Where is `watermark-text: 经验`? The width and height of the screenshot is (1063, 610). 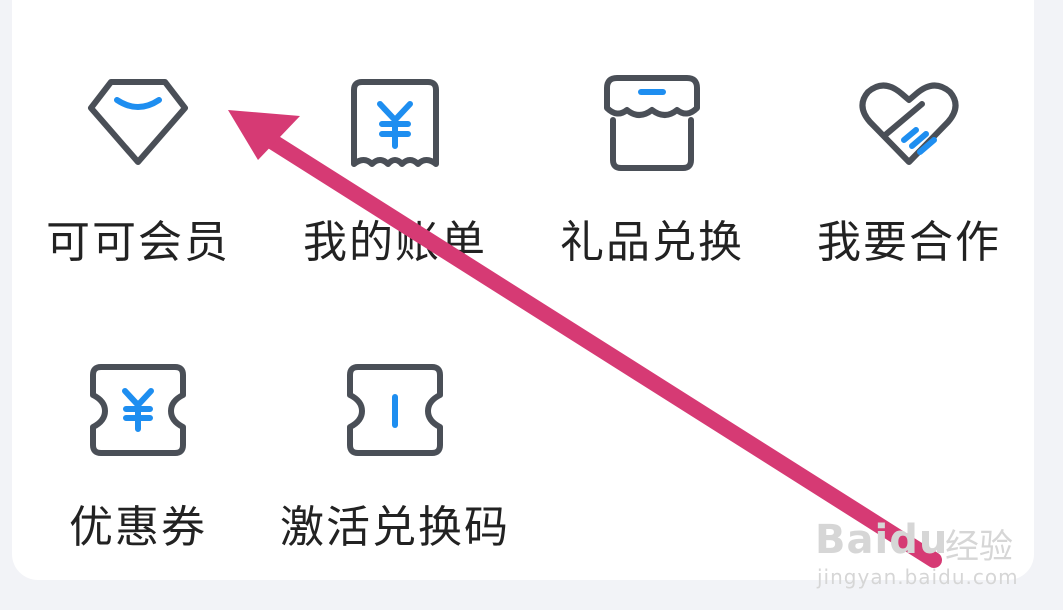
watermark-text: 经验 is located at coordinates (979, 547).